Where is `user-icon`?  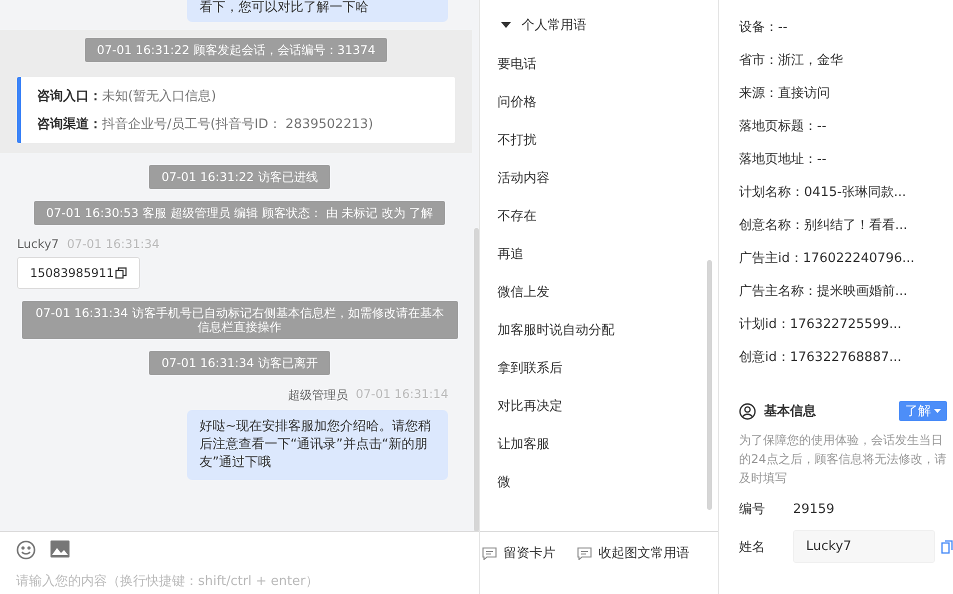
user-icon is located at coordinates (747, 411).